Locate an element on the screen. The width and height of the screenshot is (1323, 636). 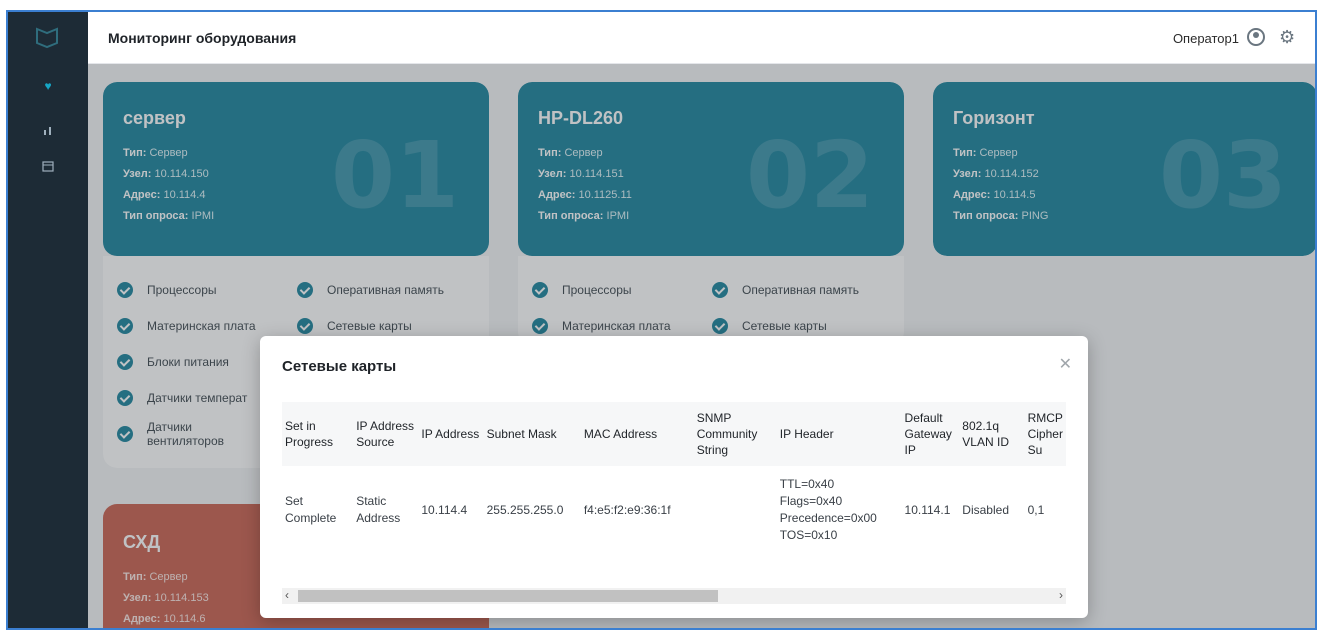
close-icon: ✕ is located at coordinates (1065, 364).